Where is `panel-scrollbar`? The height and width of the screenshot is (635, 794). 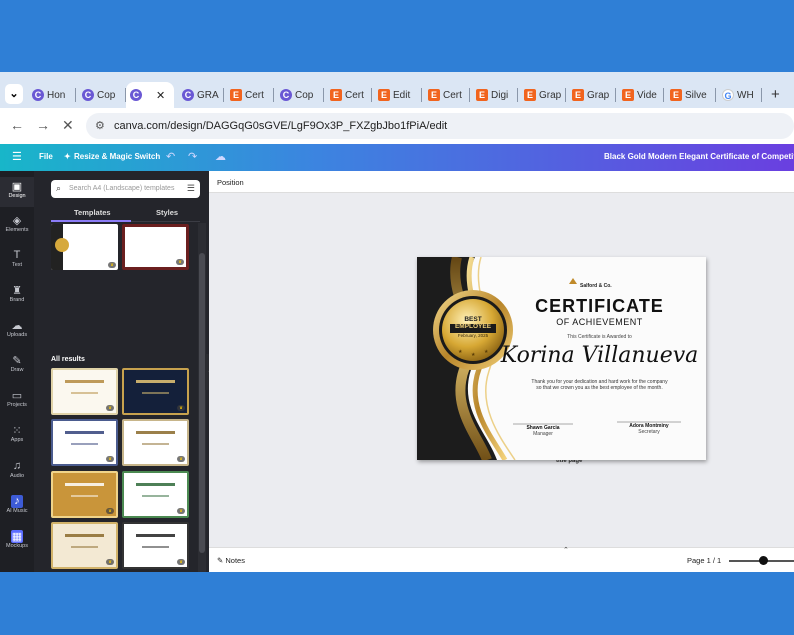
panel-scrollbar is located at coordinates (202, 397).